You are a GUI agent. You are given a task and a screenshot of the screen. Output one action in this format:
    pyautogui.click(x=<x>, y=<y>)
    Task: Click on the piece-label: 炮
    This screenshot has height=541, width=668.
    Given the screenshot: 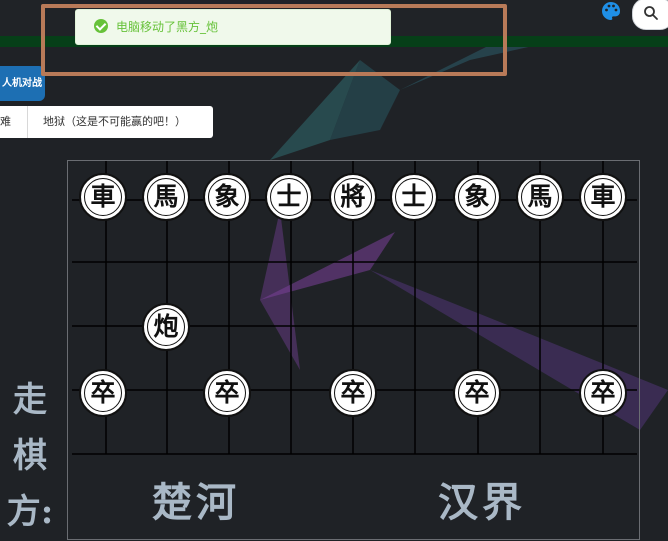 What is the action you would take?
    pyautogui.click(x=166, y=326)
    